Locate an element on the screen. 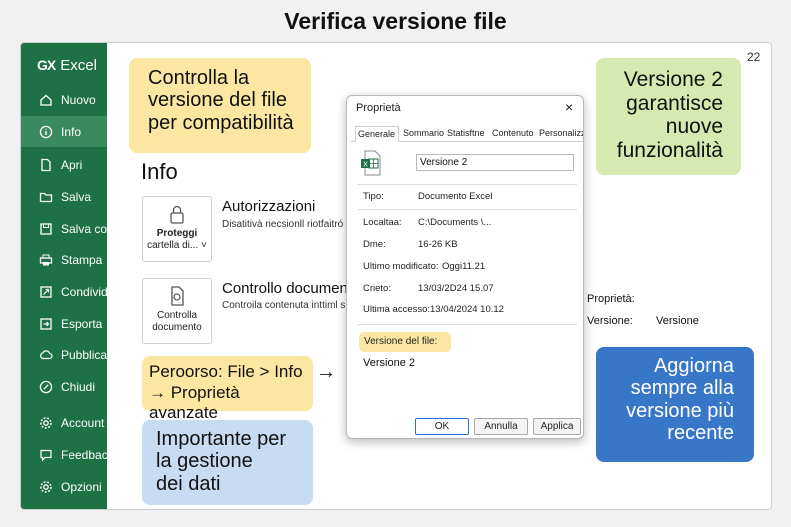 The width and height of the screenshot is (791, 527). accessed-label: Ultima accesso: is located at coordinates (397, 309).